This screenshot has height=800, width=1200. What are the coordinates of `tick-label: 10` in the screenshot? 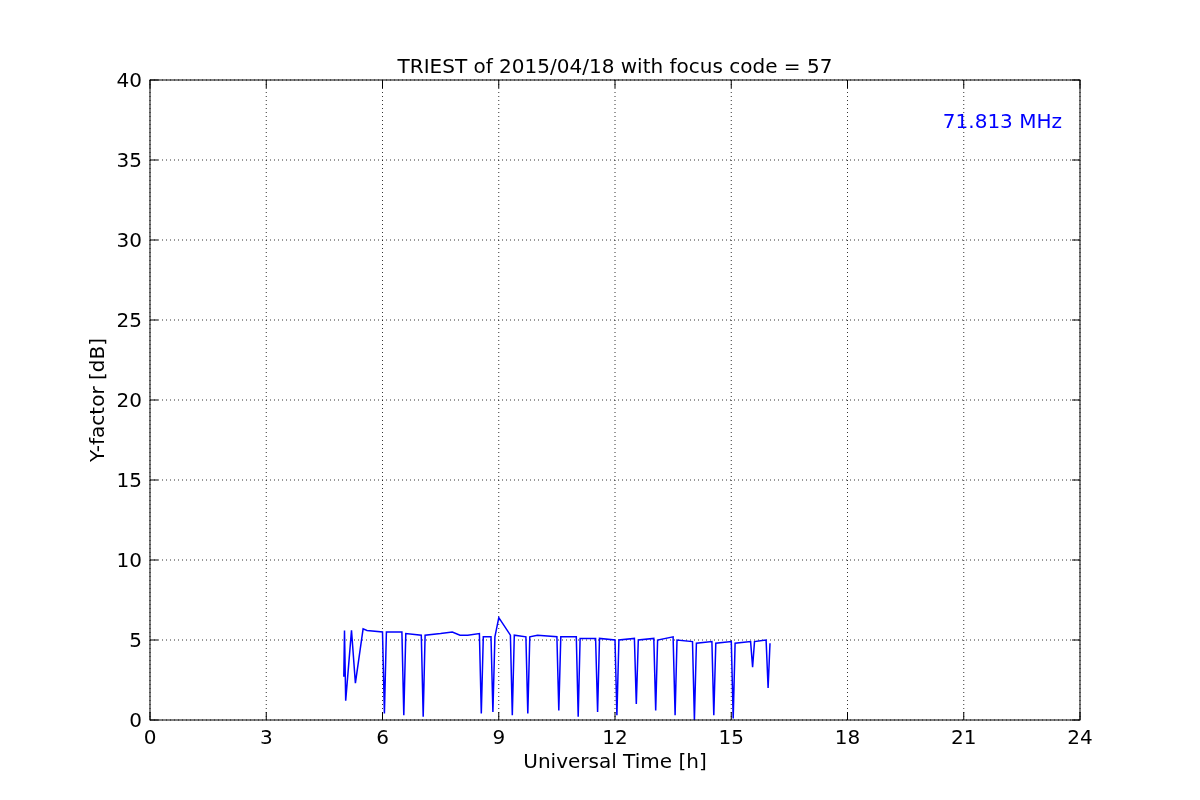 It's located at (129, 560).